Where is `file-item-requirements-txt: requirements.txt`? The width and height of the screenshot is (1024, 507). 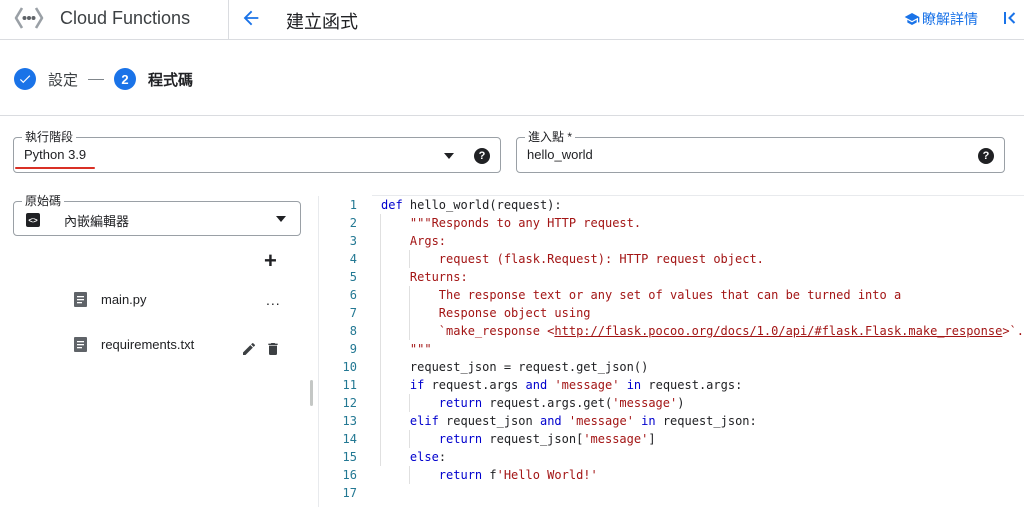
file-item-requirements-txt: requirements.txt is located at coordinates (134, 344).